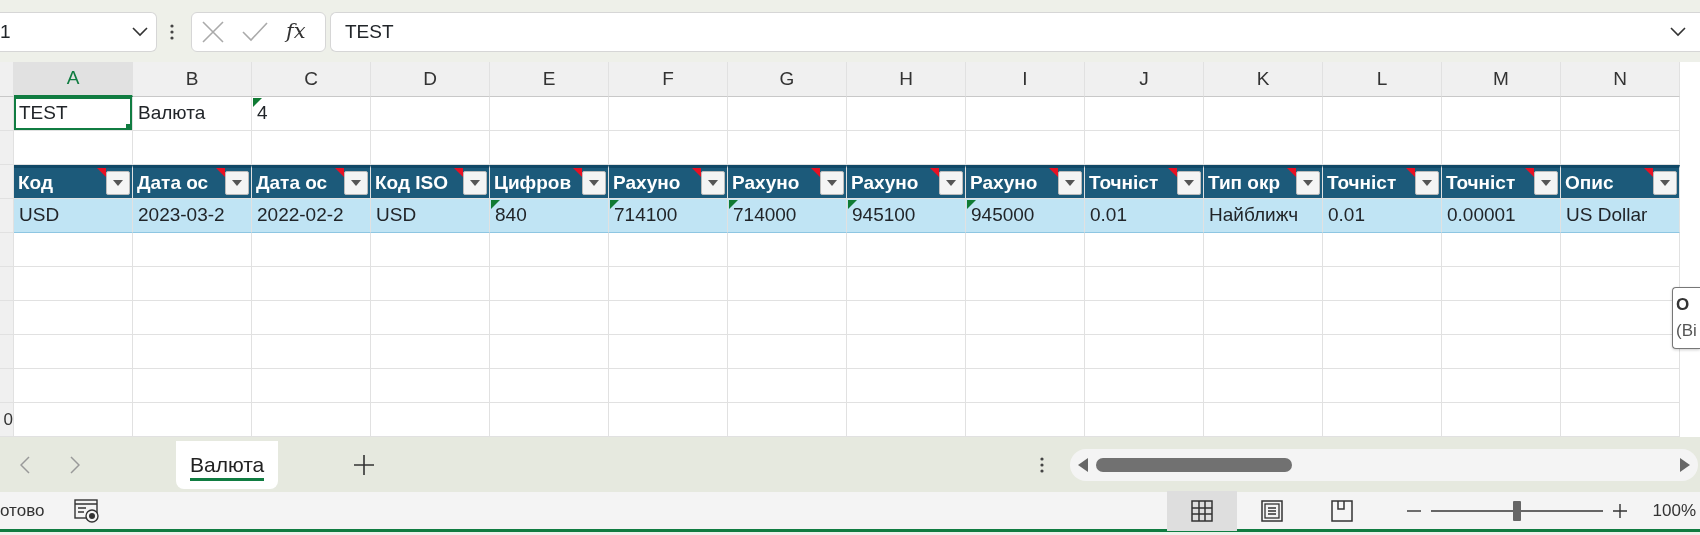 This screenshot has height=535, width=1700. What do you see at coordinates (668, 79) in the screenshot?
I see `column-header: F` at bounding box center [668, 79].